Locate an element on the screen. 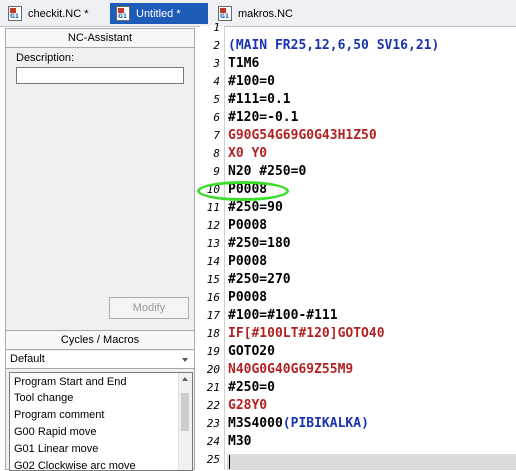  code-line: #250=270 is located at coordinates (259, 280).